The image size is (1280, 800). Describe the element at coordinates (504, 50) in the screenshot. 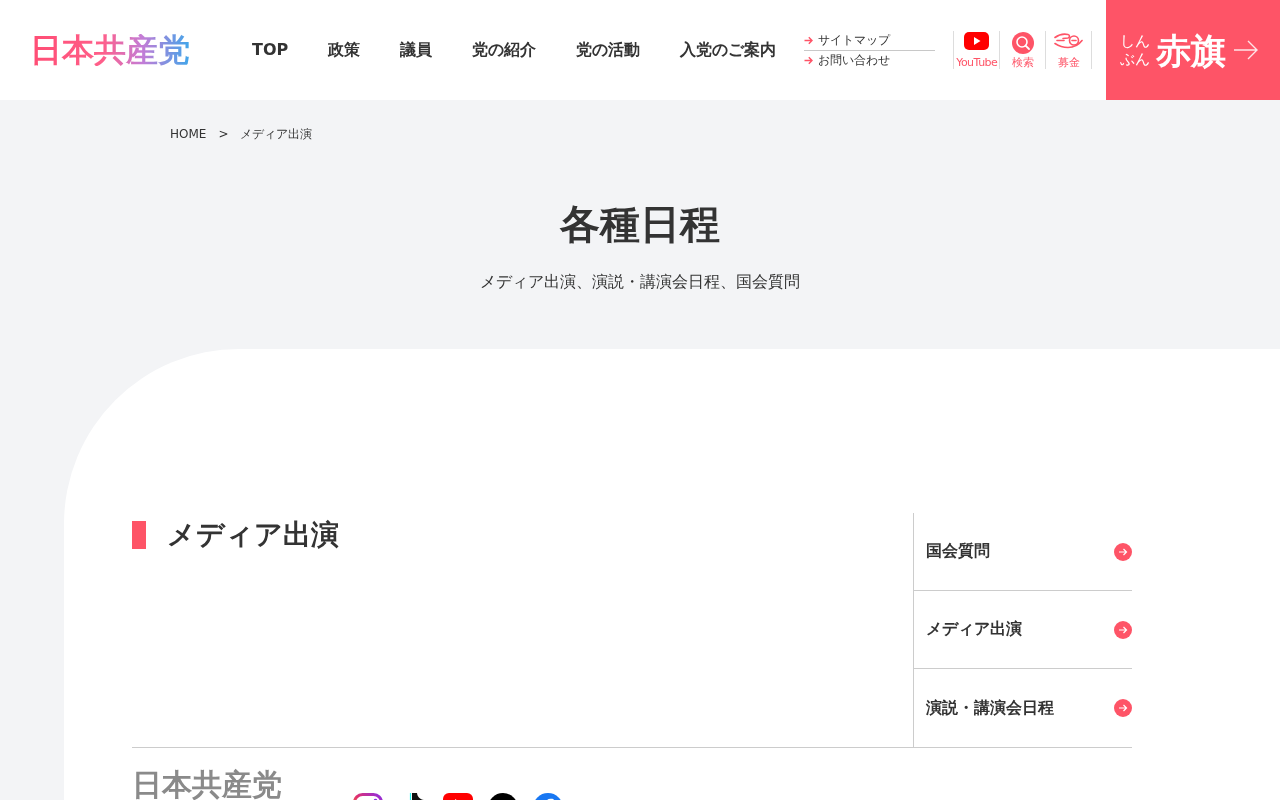

I see `nav-link: 党の紹介` at that location.